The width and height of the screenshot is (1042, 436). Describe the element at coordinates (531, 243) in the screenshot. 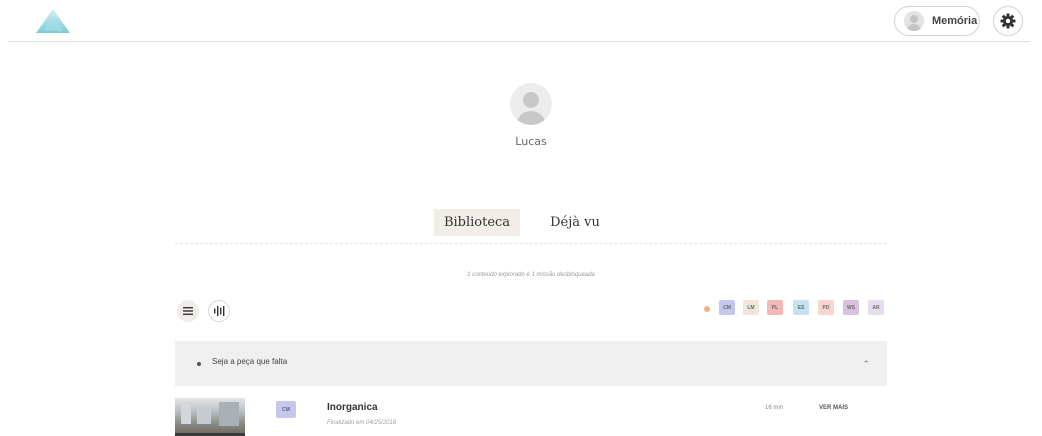

I see `tabs-divider` at that location.